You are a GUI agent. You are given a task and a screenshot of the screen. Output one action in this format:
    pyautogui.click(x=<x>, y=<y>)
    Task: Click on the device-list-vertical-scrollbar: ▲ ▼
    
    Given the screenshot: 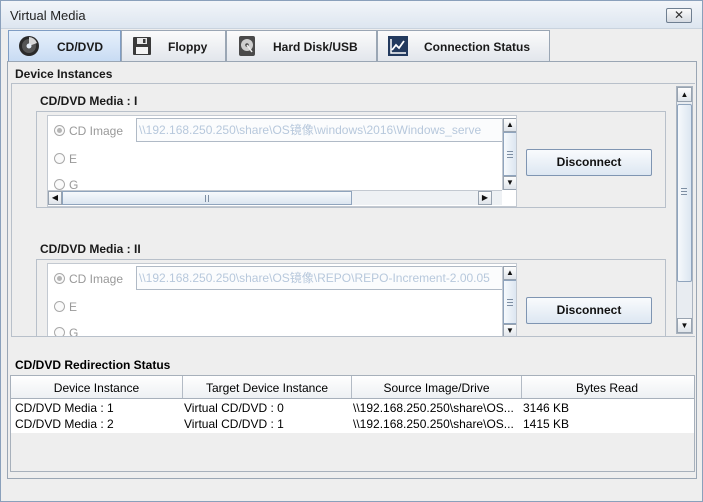 What is the action you would take?
    pyautogui.click(x=684, y=210)
    